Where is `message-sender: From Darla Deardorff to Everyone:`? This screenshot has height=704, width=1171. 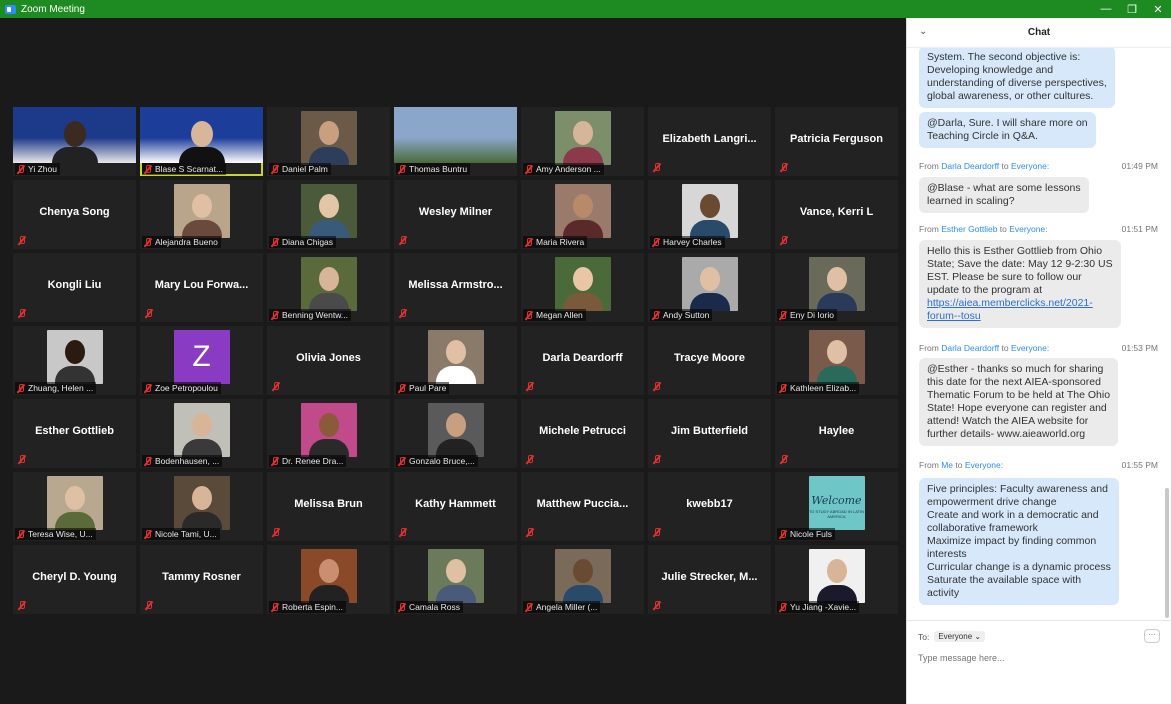
message-sender: From Darla Deardorff to Everyone: is located at coordinates (984, 166).